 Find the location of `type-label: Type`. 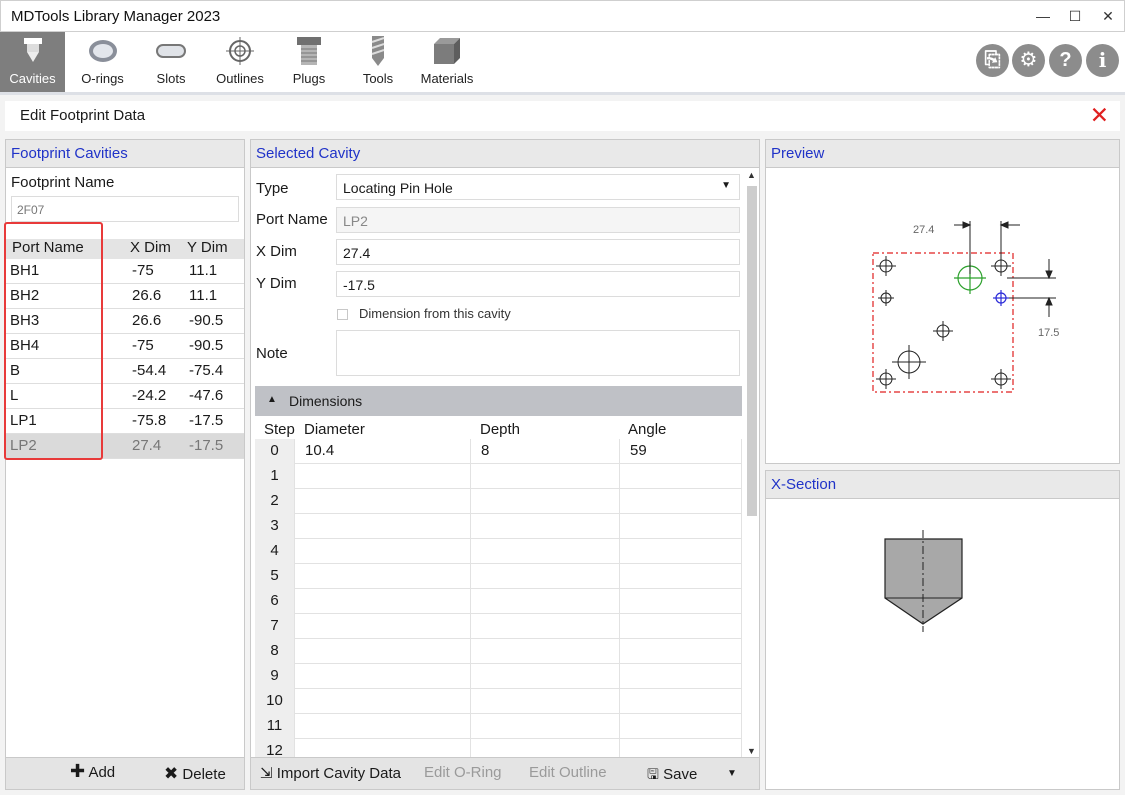

type-label: Type is located at coordinates (272, 188).